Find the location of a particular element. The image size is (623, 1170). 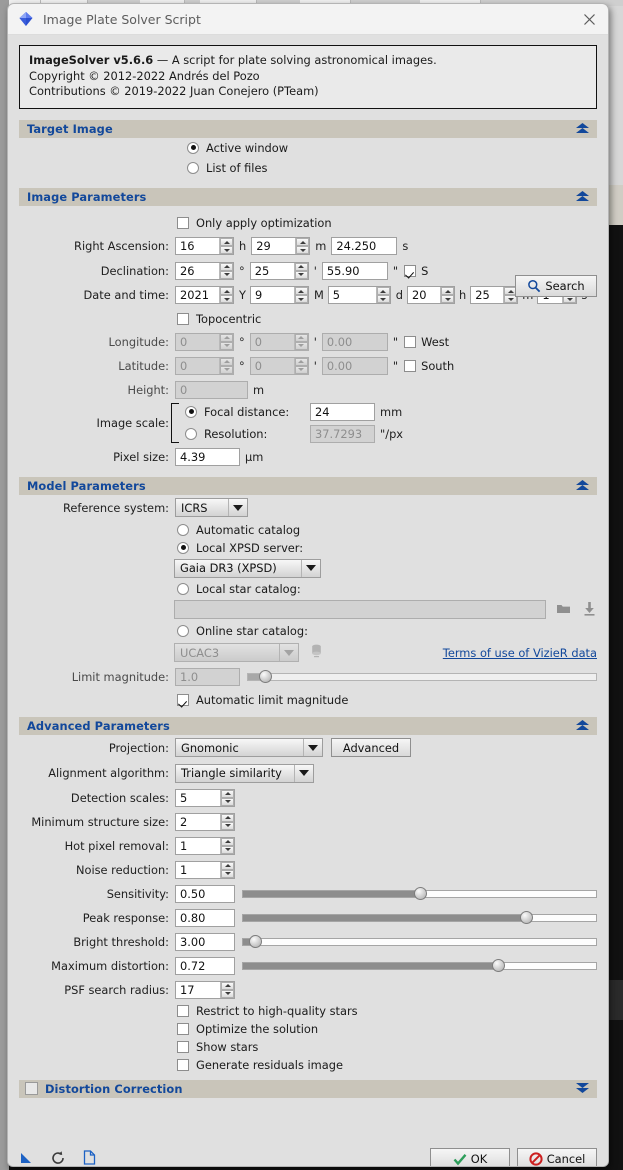

longitude-arcsec-input: 0.00 is located at coordinates (354, 341).